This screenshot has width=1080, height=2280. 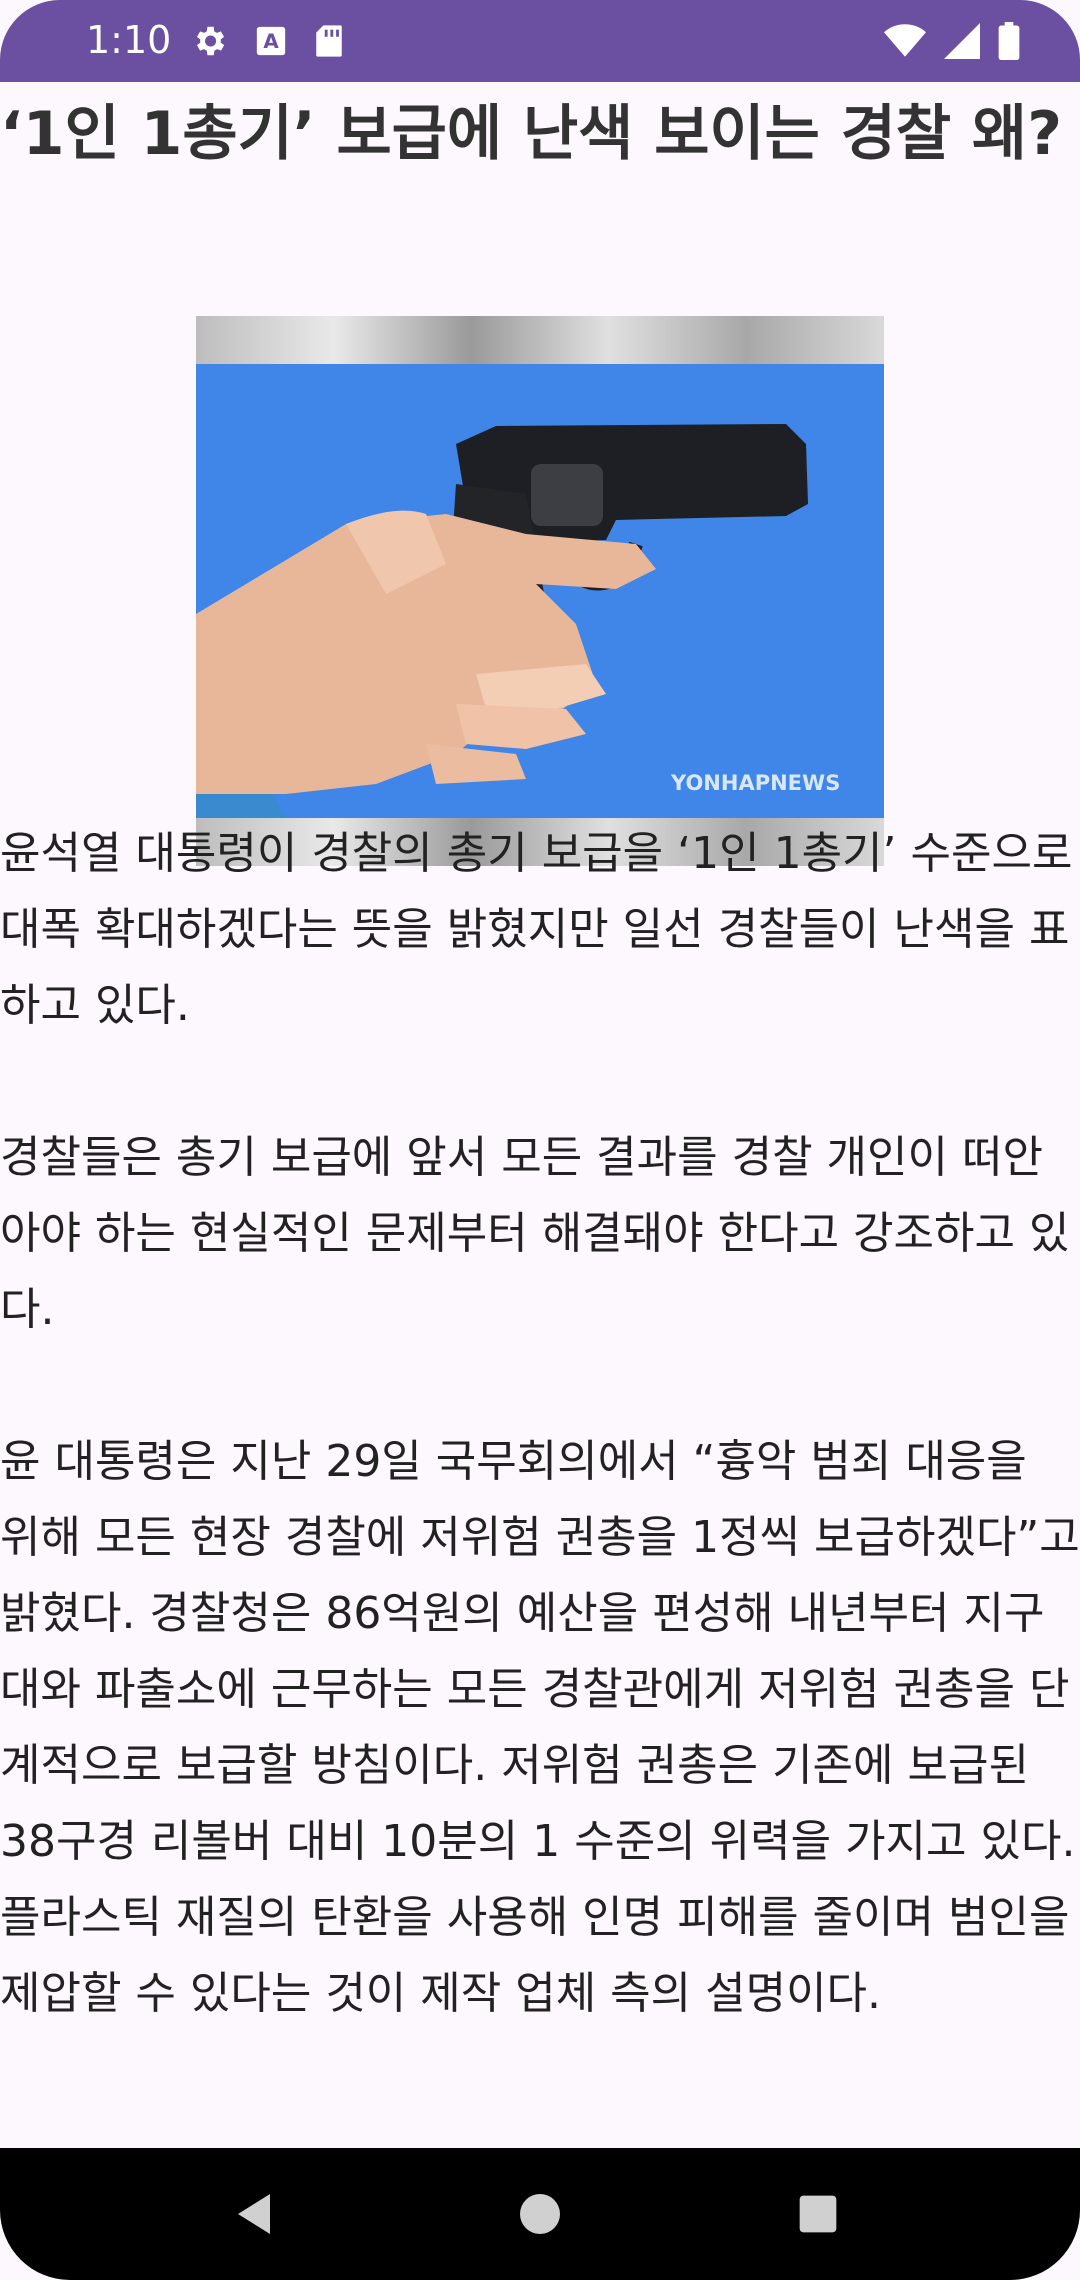 I want to click on status-left-icons: A, so click(x=267, y=43).